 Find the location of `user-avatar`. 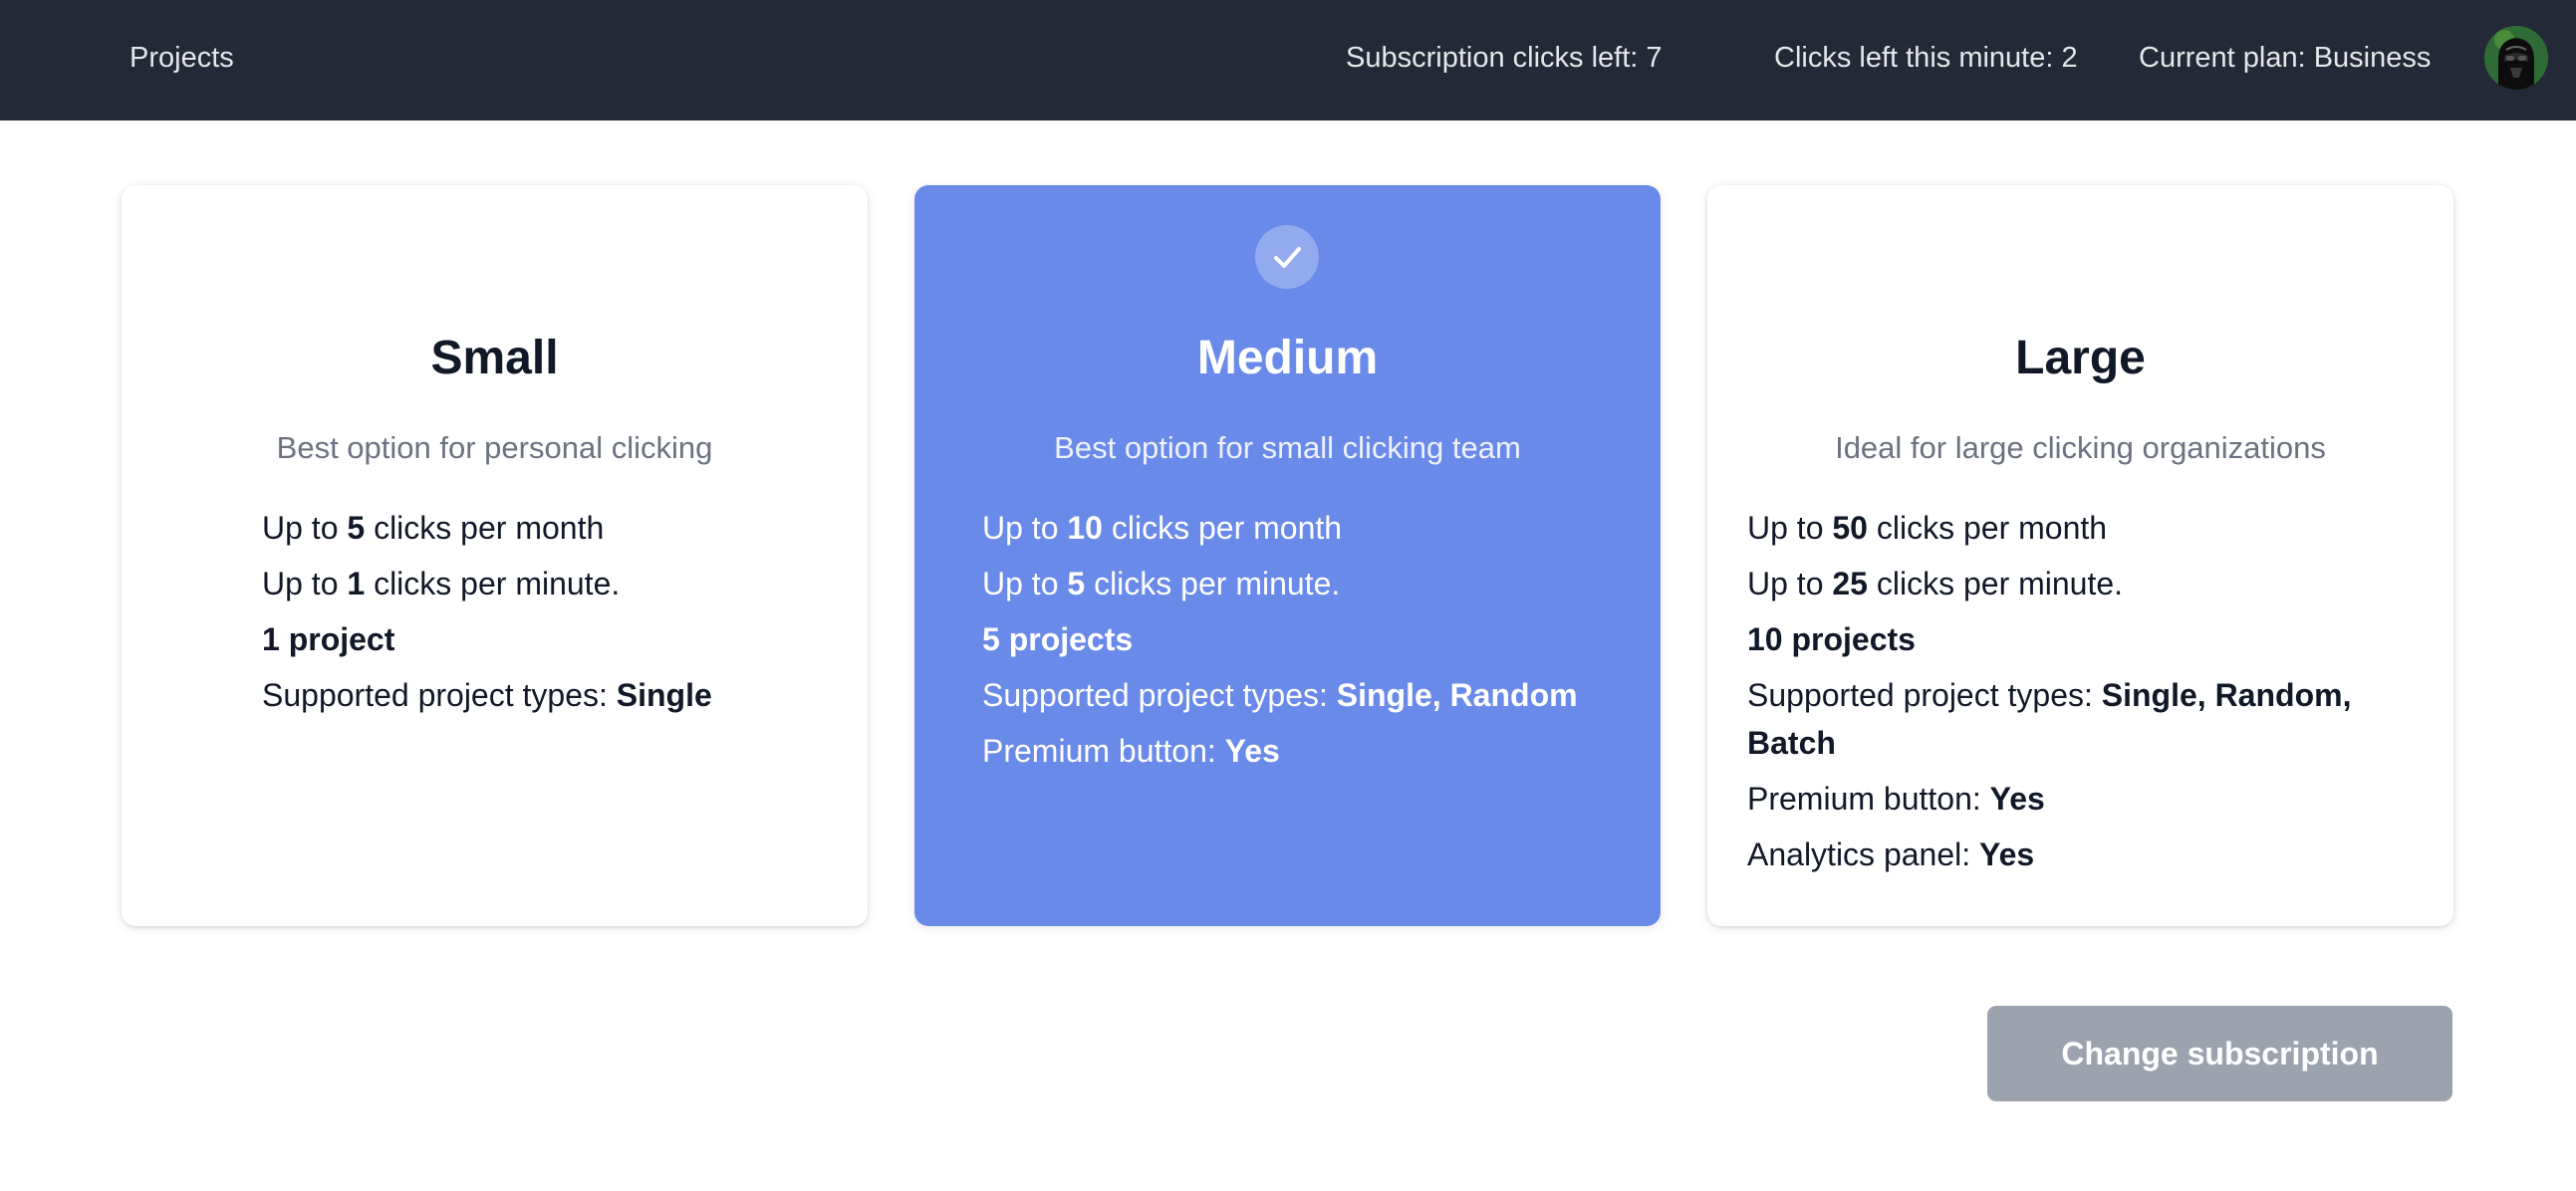

user-avatar is located at coordinates (2516, 58).